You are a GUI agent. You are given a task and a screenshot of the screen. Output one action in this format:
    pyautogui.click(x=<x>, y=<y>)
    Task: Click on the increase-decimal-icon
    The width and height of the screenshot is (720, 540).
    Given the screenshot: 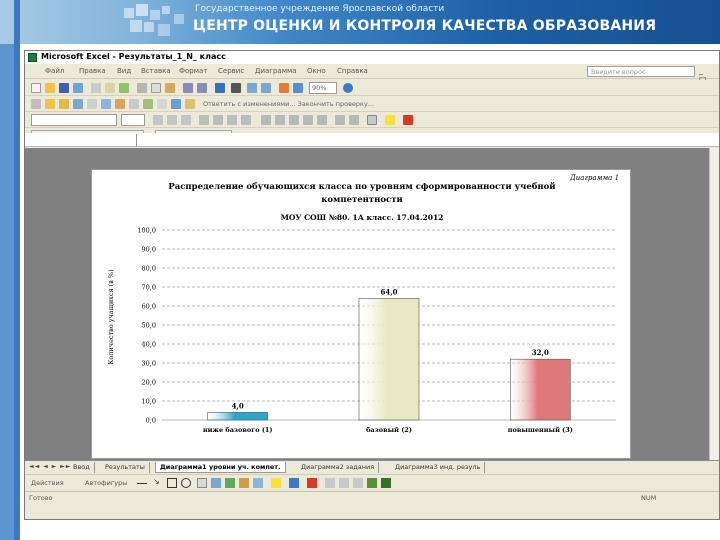 What is the action you would take?
    pyautogui.click(x=308, y=120)
    